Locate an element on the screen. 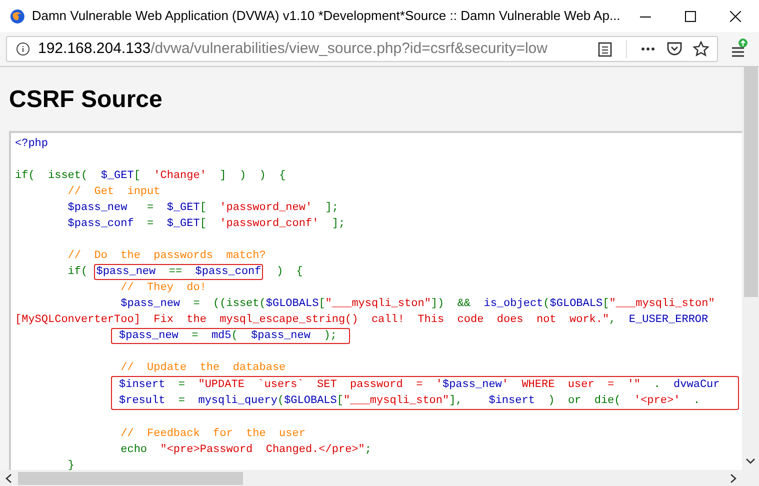 The height and width of the screenshot is (486, 759). code-line: // Feedback for the user is located at coordinates (213, 434).